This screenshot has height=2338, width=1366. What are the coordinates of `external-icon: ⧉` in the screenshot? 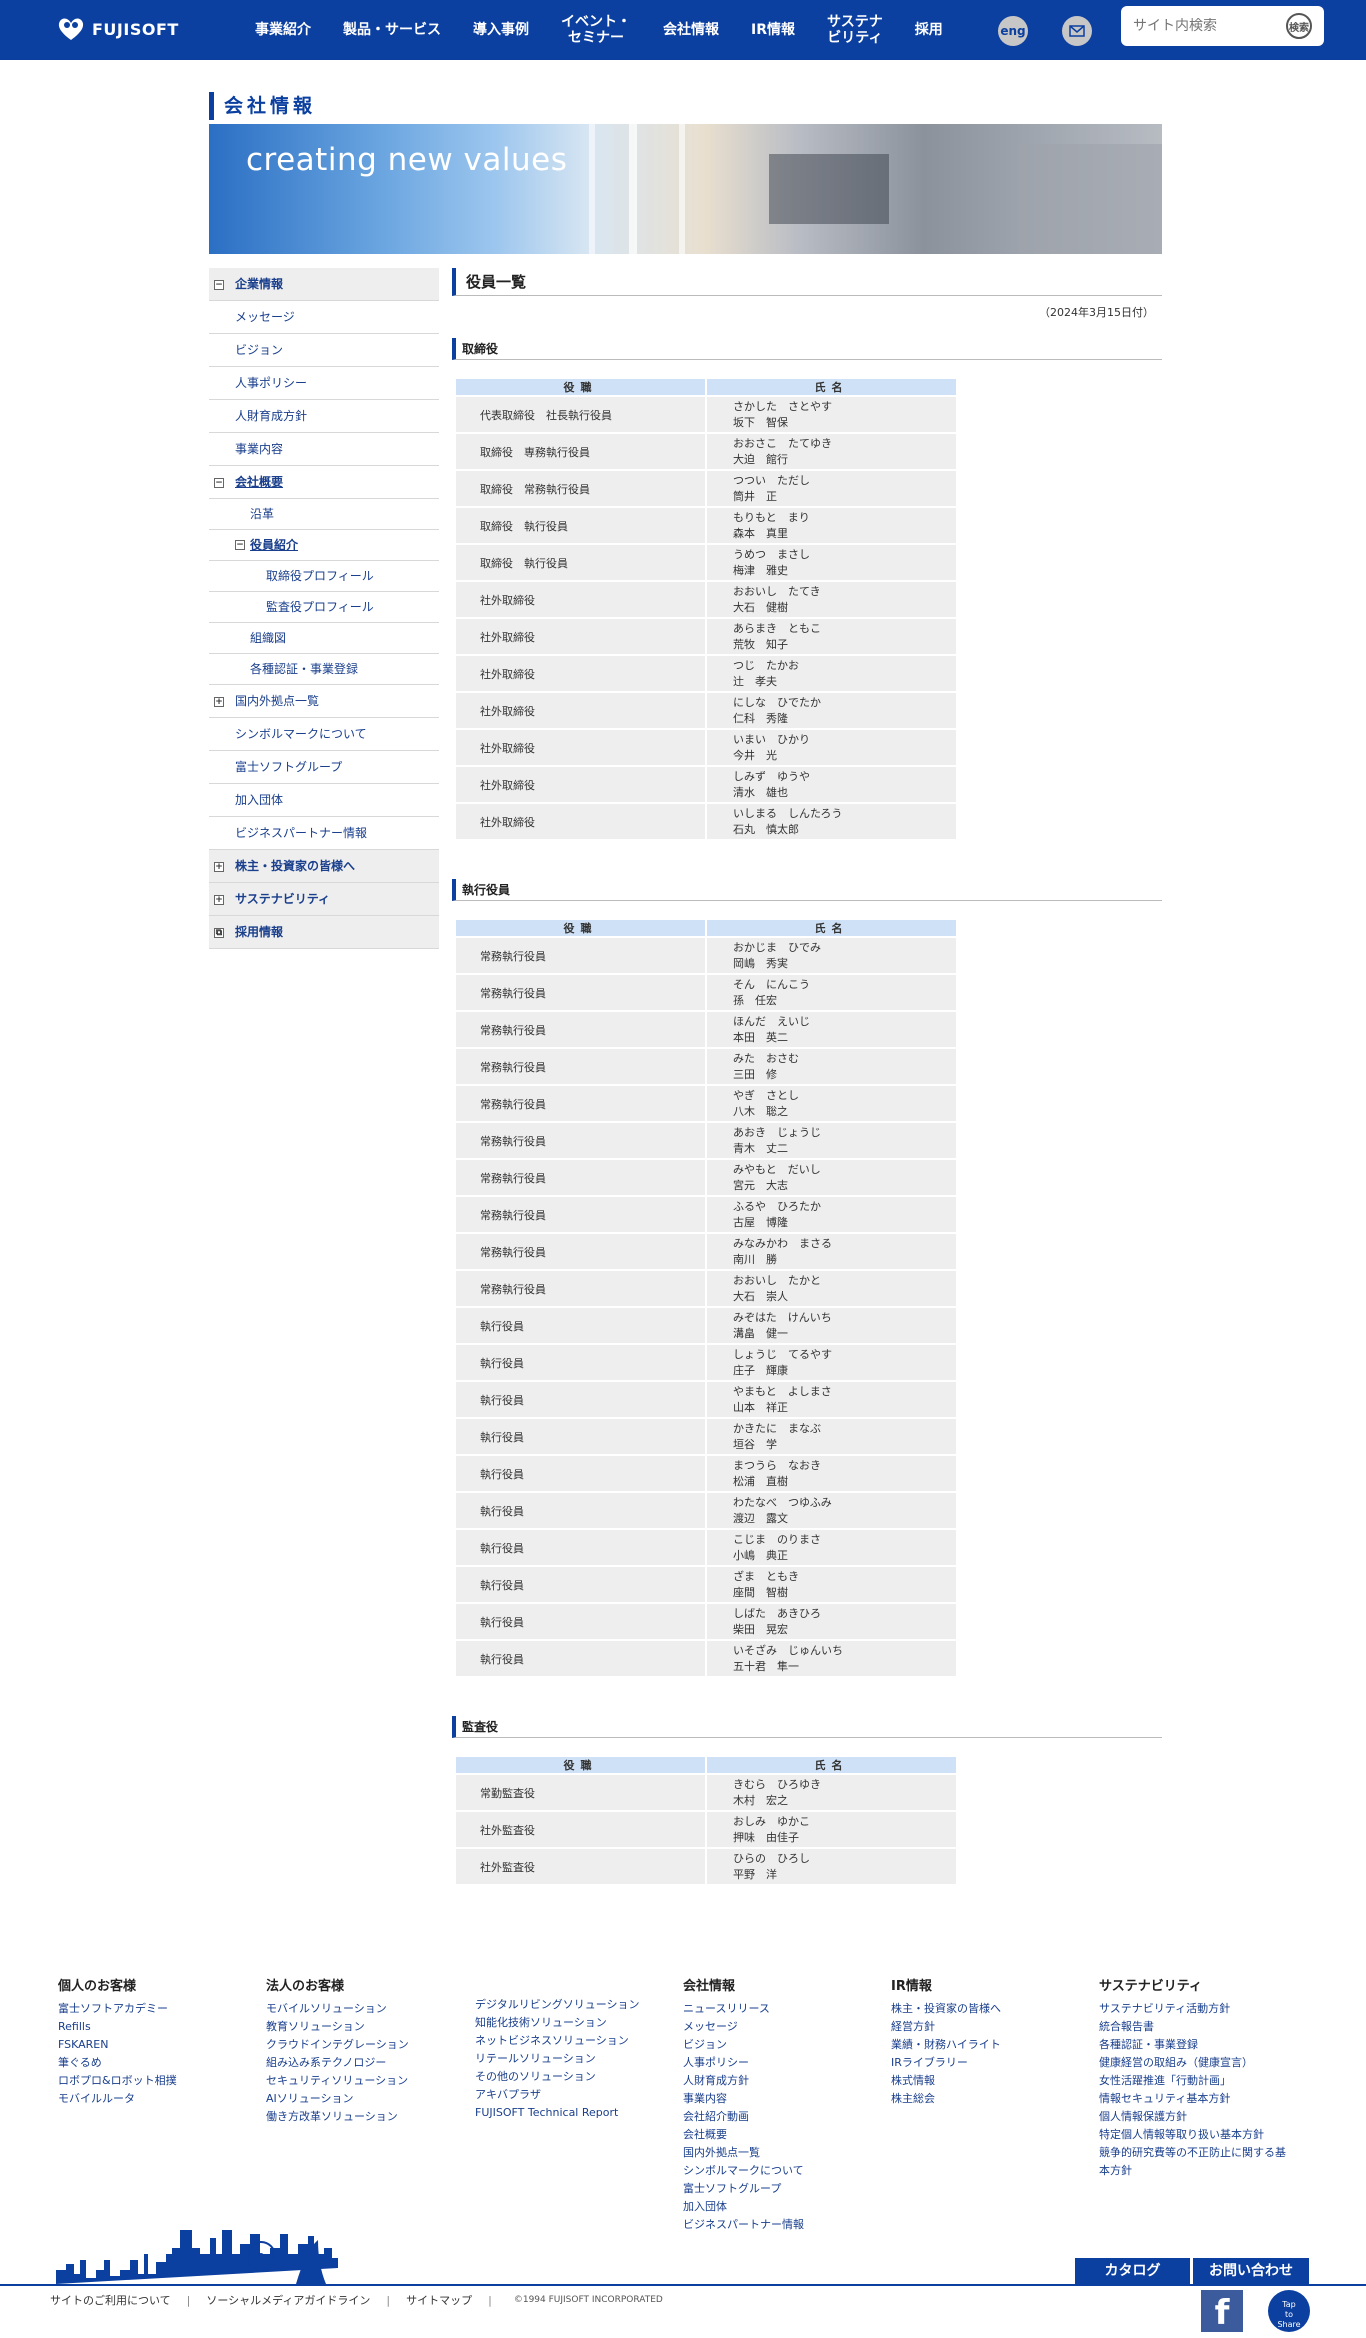 It's located at (219, 933).